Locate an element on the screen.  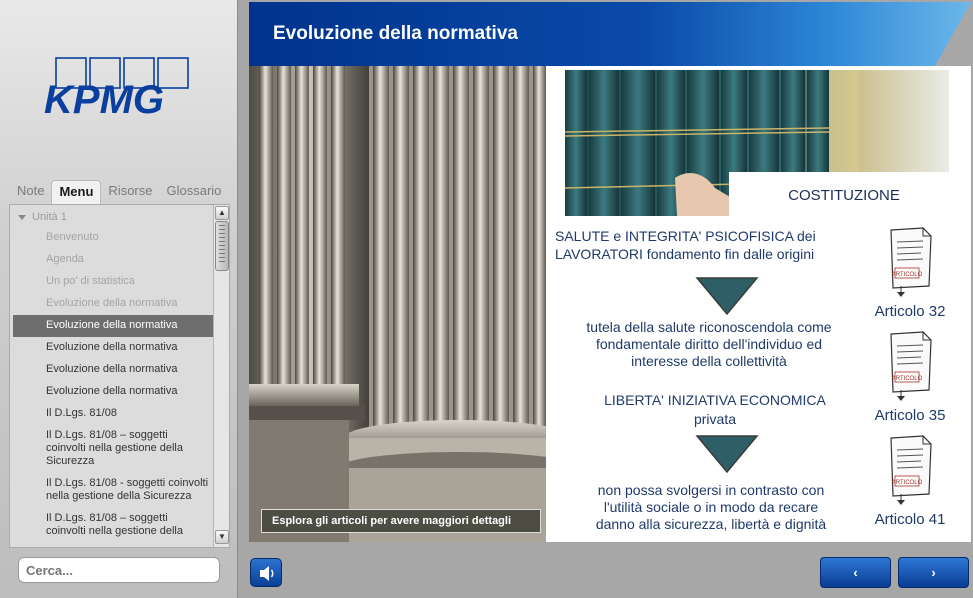
menu-item-active: Evoluzione della normativa is located at coordinates (113, 326).